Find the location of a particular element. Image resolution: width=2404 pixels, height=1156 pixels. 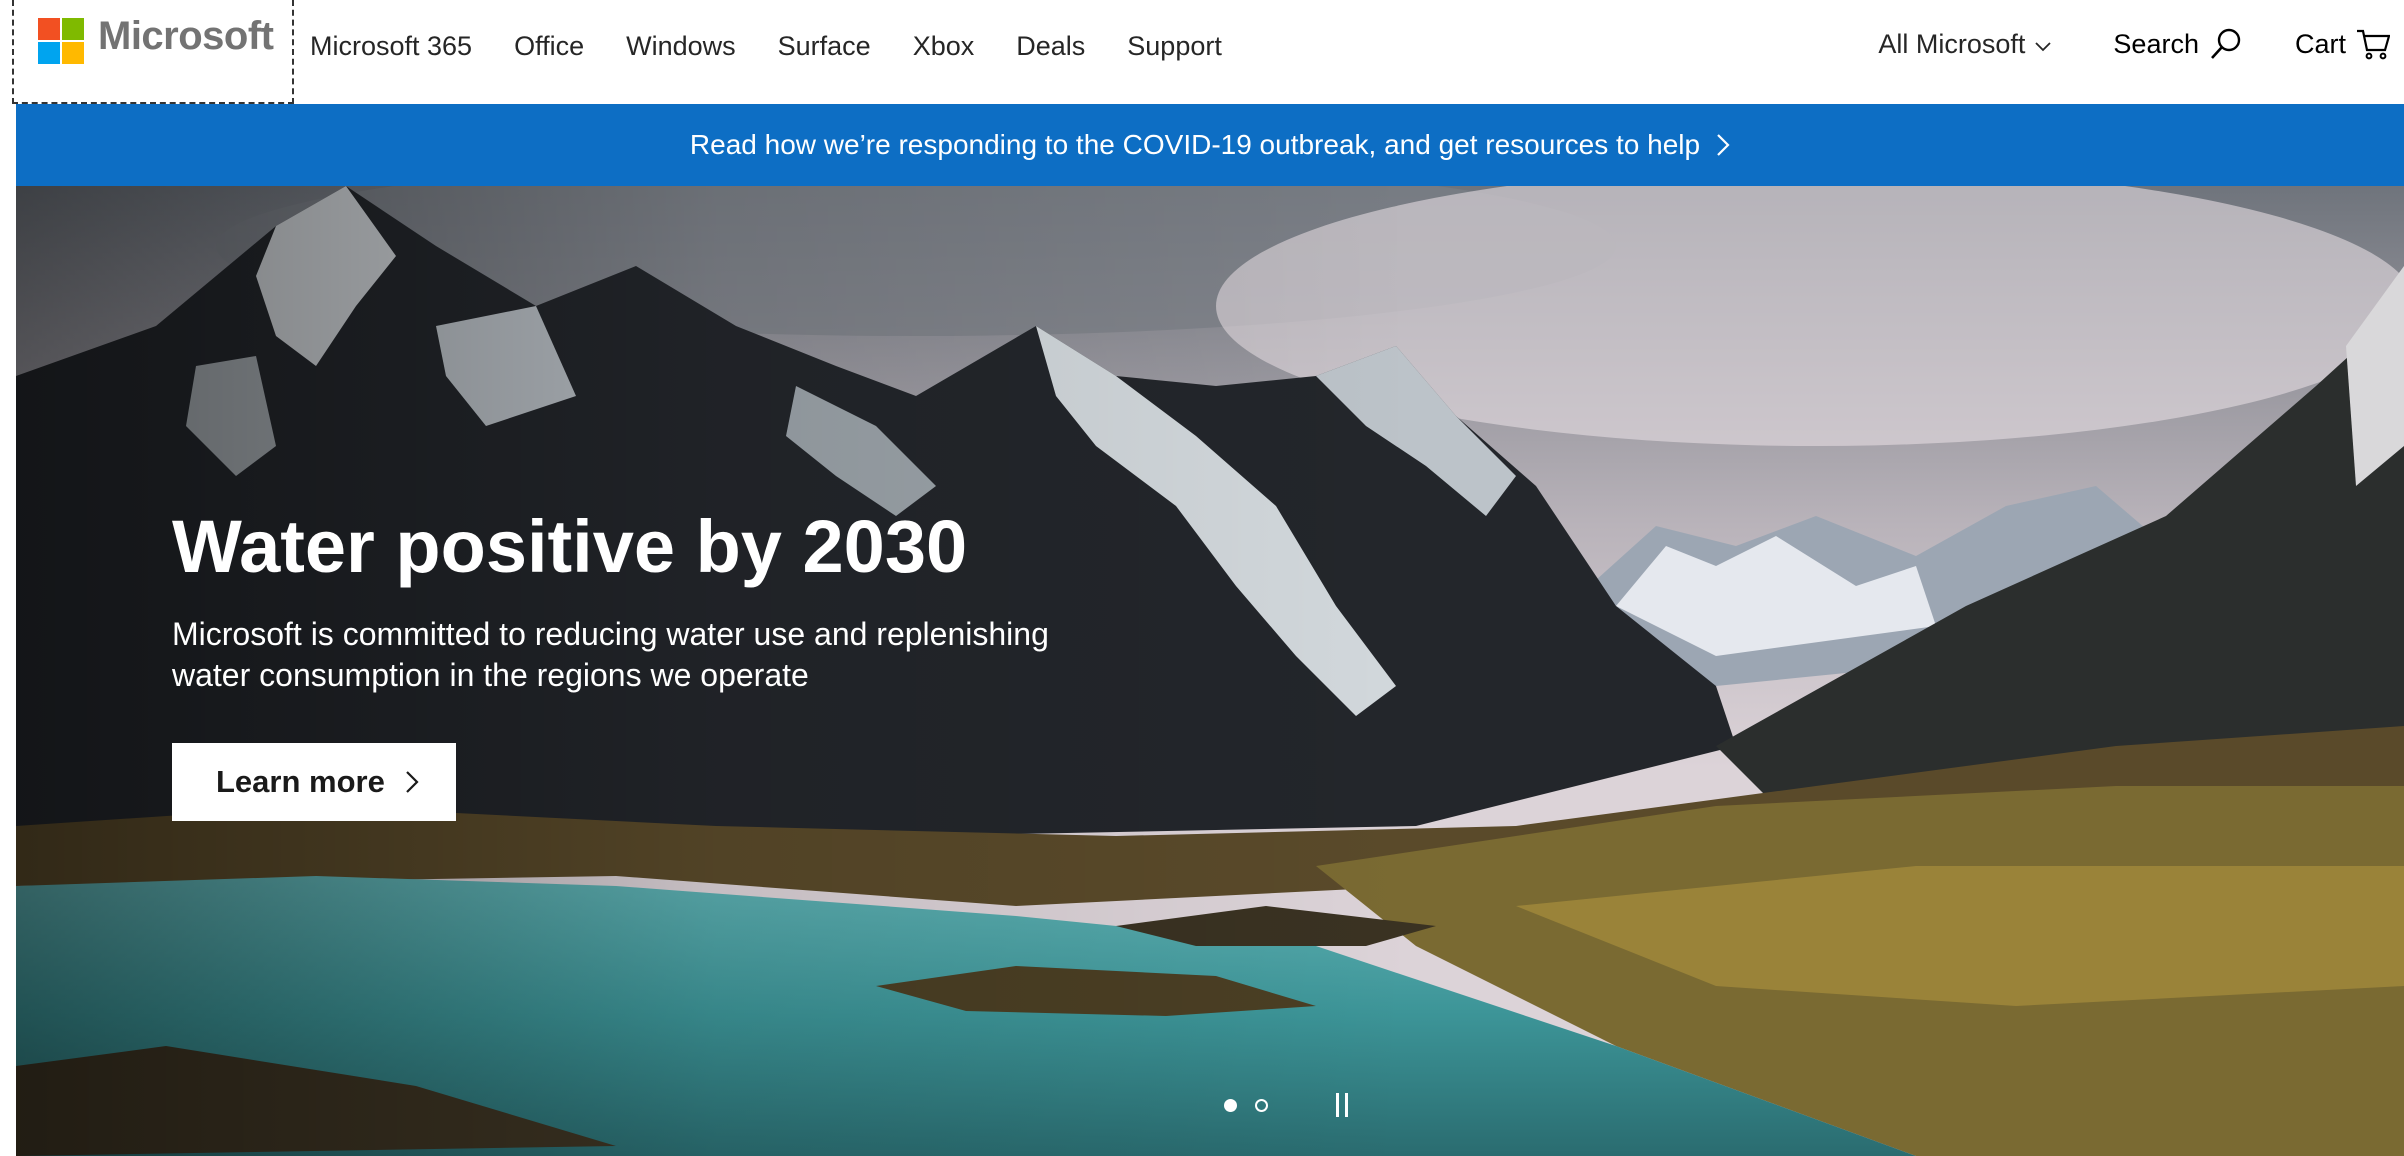

logo-link: Microsoft is located at coordinates (153, 52).